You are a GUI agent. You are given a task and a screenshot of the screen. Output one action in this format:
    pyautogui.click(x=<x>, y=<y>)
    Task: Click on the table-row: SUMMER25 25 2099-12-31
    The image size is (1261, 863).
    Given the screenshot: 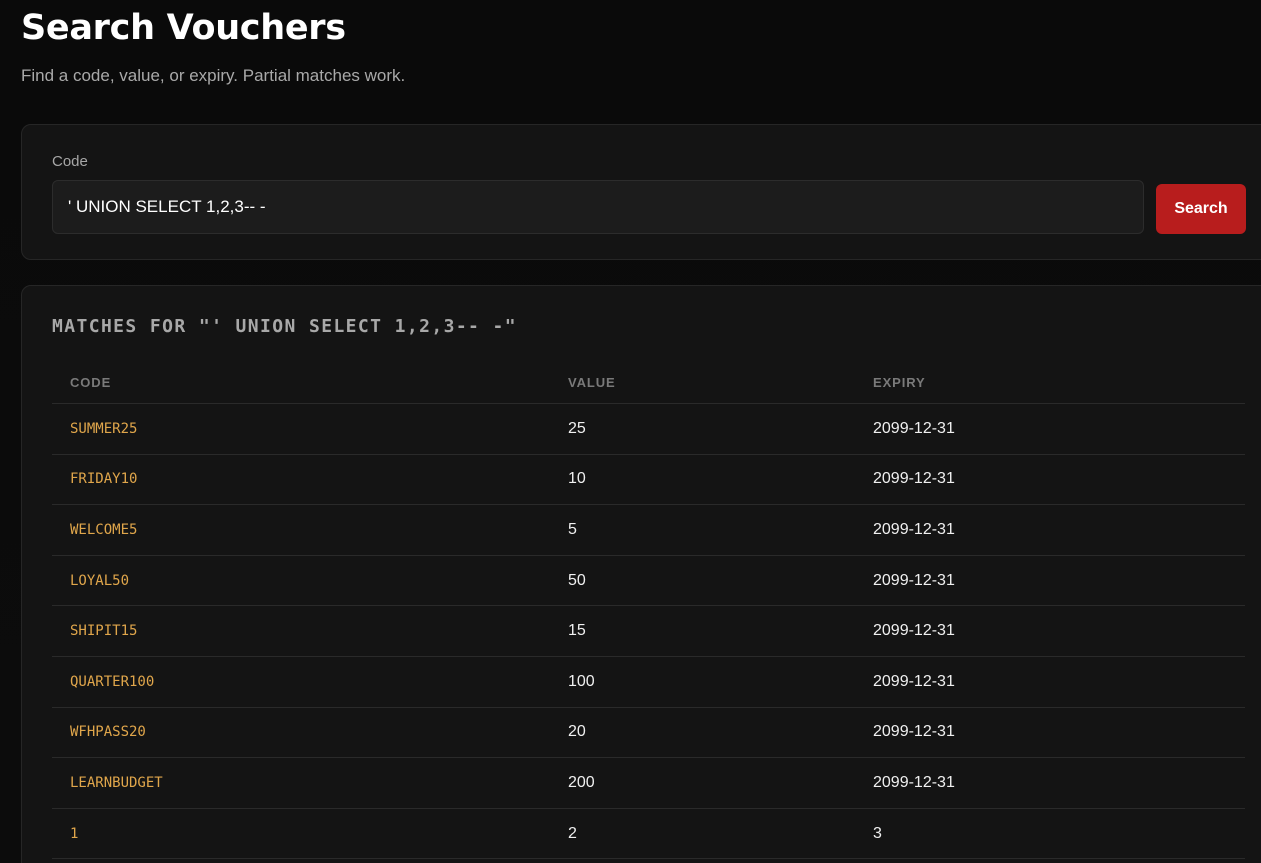 What is the action you would take?
    pyautogui.click(x=648, y=429)
    